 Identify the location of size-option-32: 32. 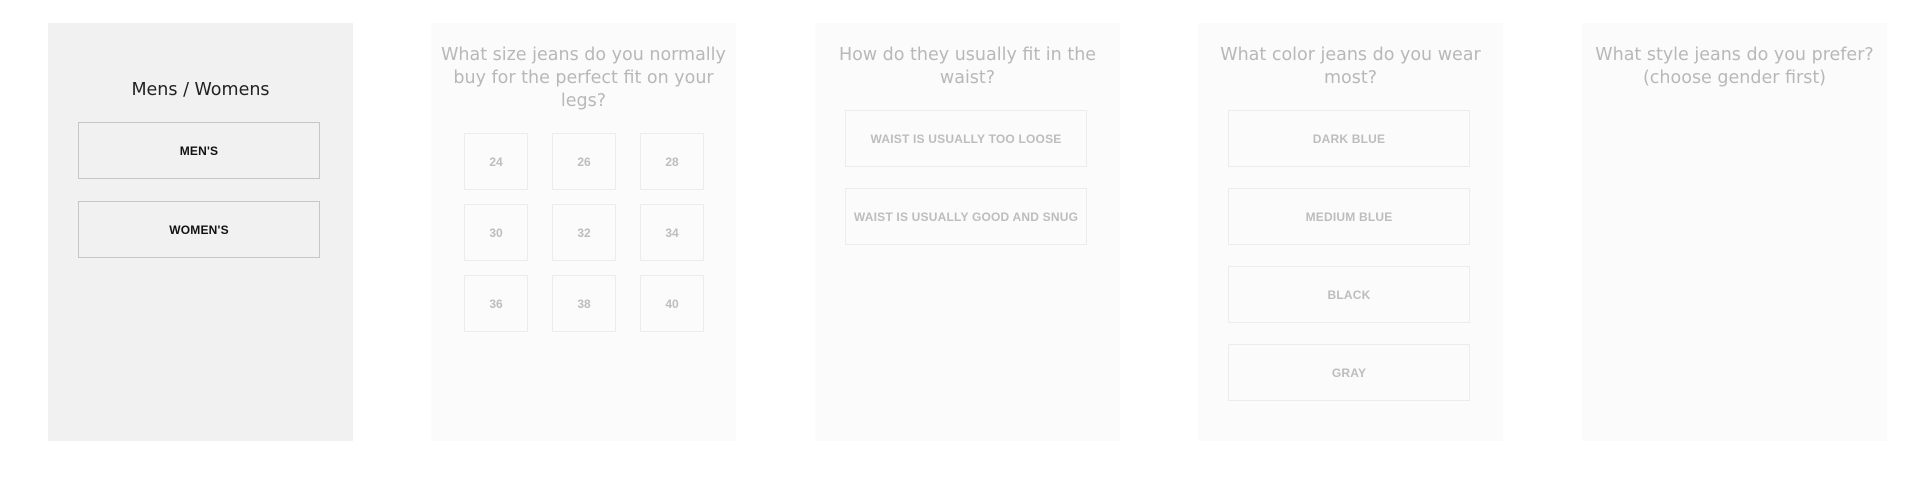
(584, 232).